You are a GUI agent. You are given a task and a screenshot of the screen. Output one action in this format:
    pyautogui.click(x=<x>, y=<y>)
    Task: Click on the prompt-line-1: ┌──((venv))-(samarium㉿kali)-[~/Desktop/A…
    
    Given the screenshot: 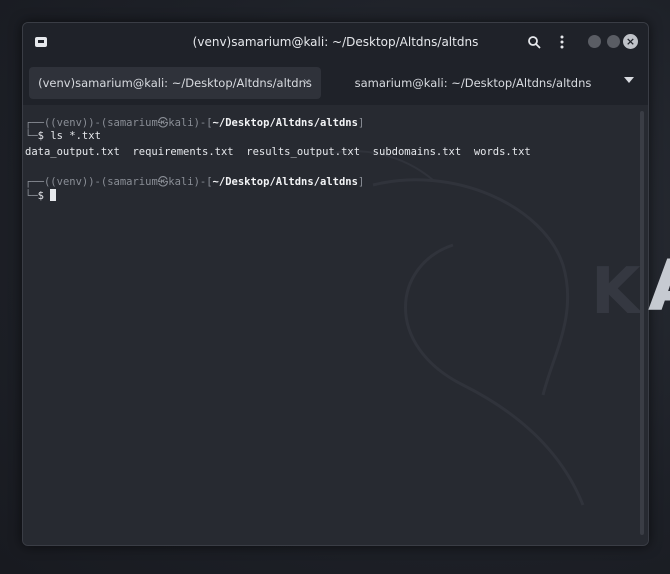 What is the action you would take?
    pyautogui.click(x=195, y=123)
    